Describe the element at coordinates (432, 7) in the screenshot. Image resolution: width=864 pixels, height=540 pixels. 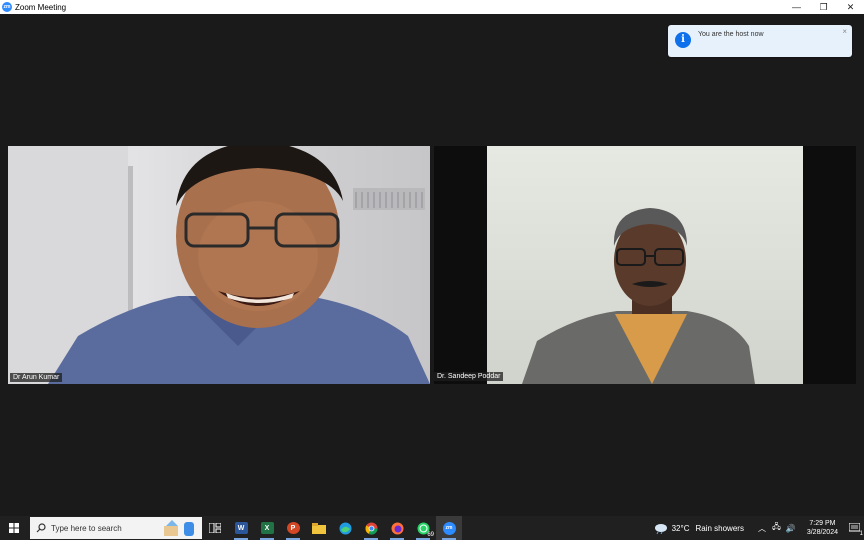
I see `title-bar: zm Zoom Meeting — ❐ ✕` at that location.